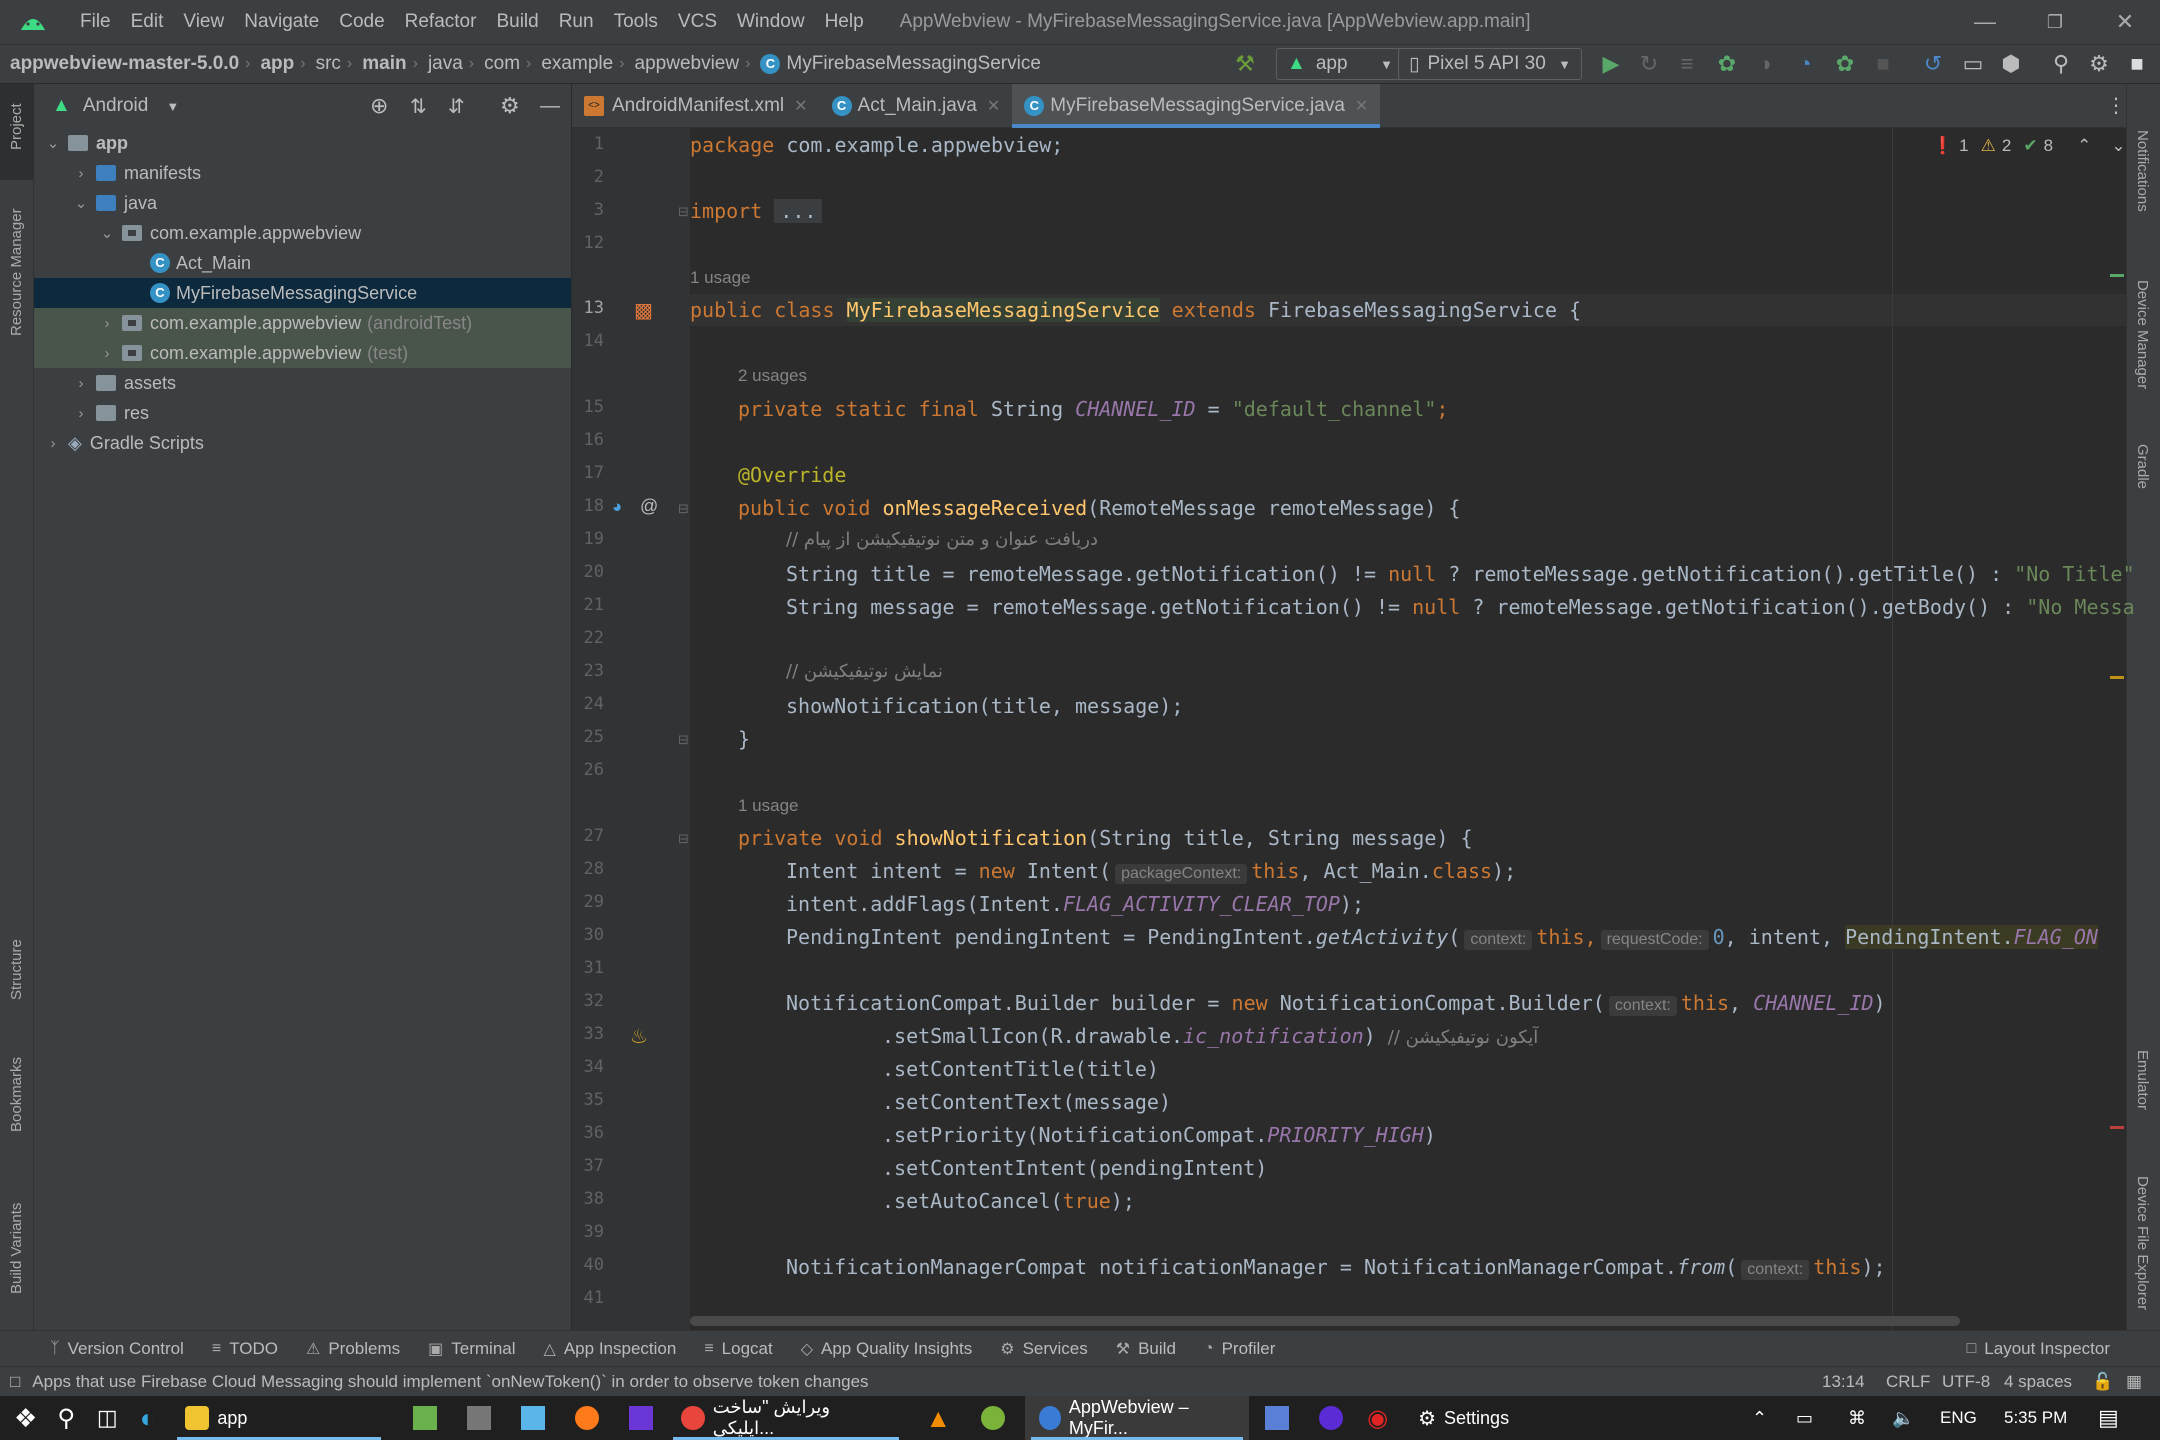 Image resolution: width=2160 pixels, height=1440 pixels. Describe the element at coordinates (2029, 146) in the screenshot. I see `inspection-widget: ❗ 1 ⚠ 2 ✔ 8 ⌃ ⌄` at that location.